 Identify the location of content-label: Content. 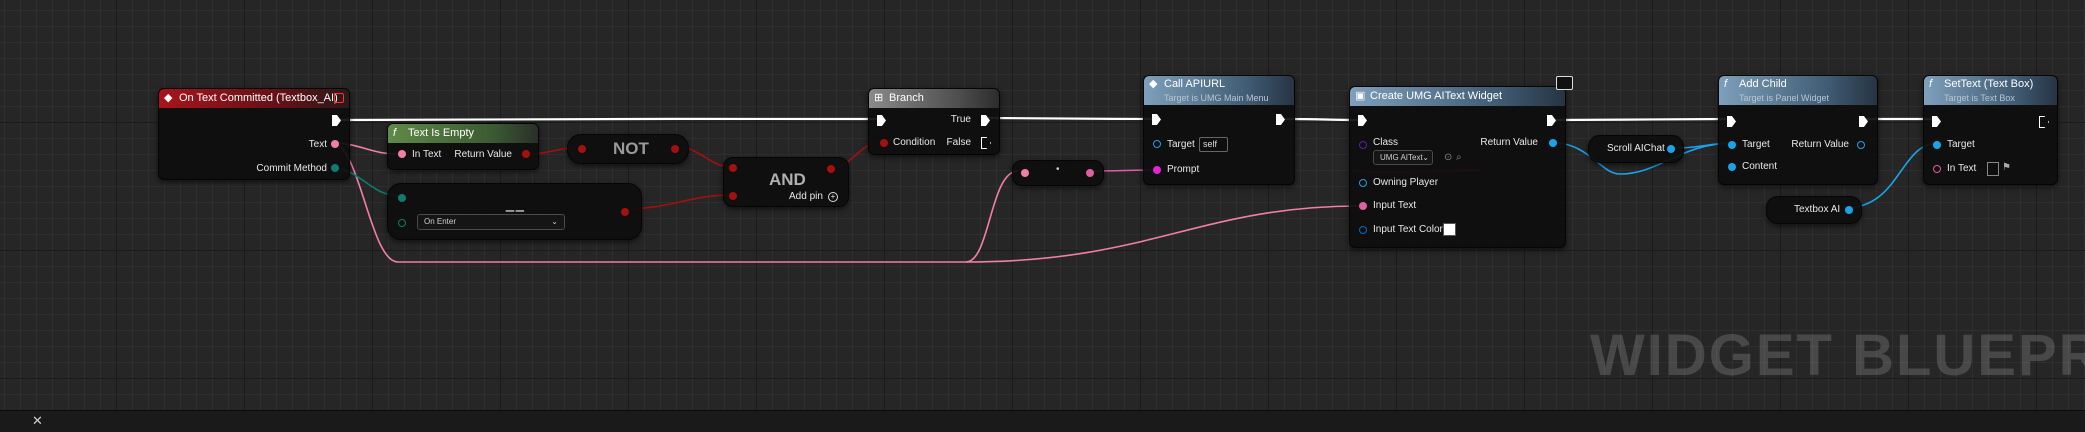
(1760, 166).